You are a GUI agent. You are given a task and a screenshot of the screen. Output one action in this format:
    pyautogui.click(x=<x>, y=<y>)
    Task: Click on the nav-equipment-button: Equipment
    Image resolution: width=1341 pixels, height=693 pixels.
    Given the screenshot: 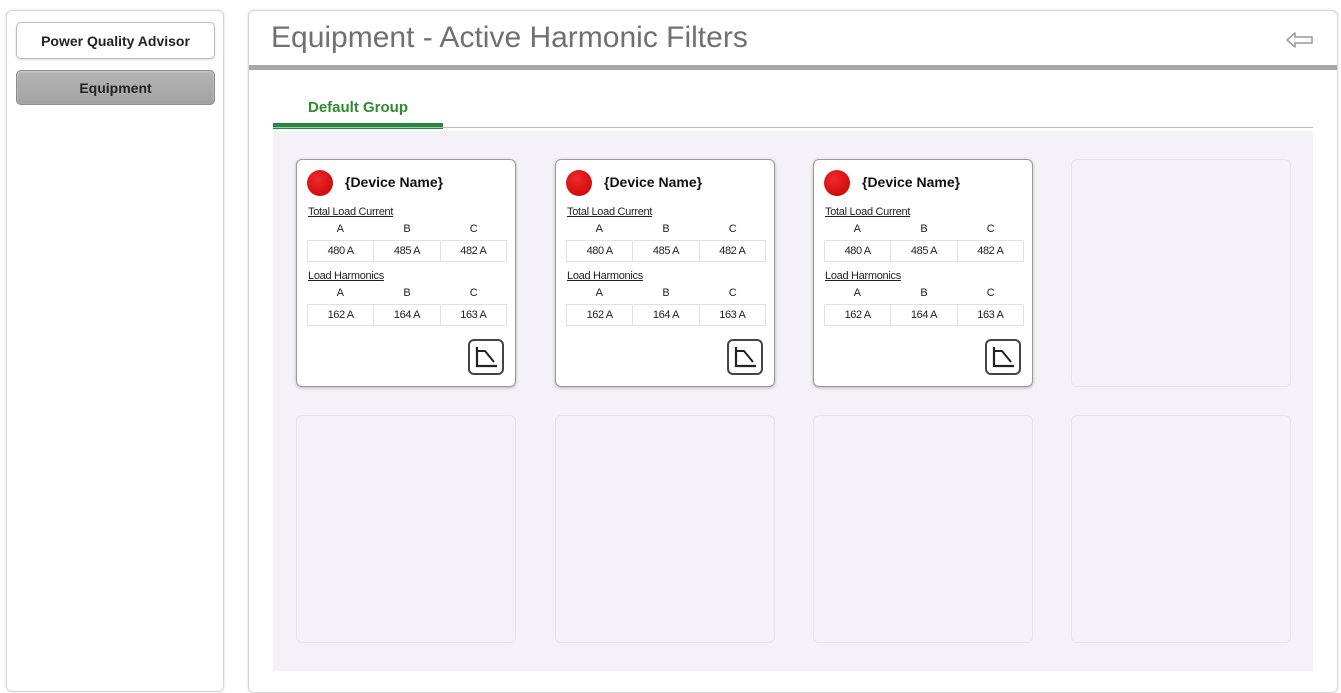 What is the action you would take?
    pyautogui.click(x=115, y=87)
    